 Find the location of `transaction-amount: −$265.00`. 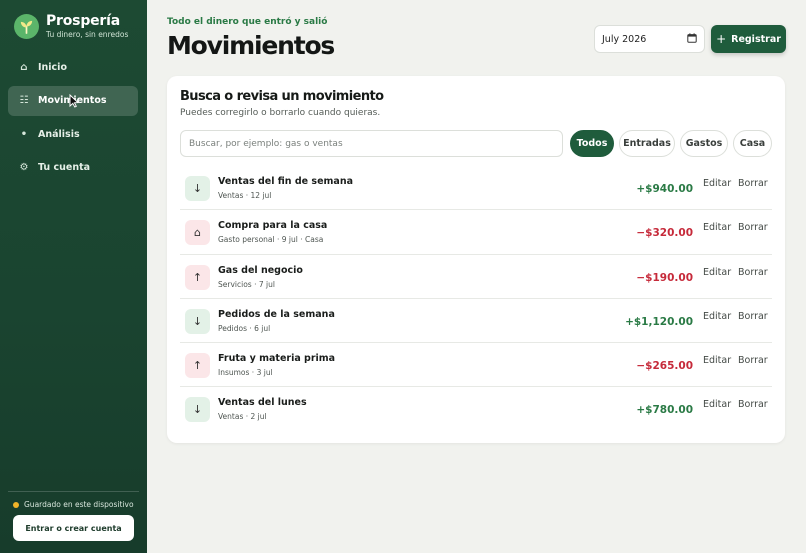

transaction-amount: −$265.00 is located at coordinates (664, 366).